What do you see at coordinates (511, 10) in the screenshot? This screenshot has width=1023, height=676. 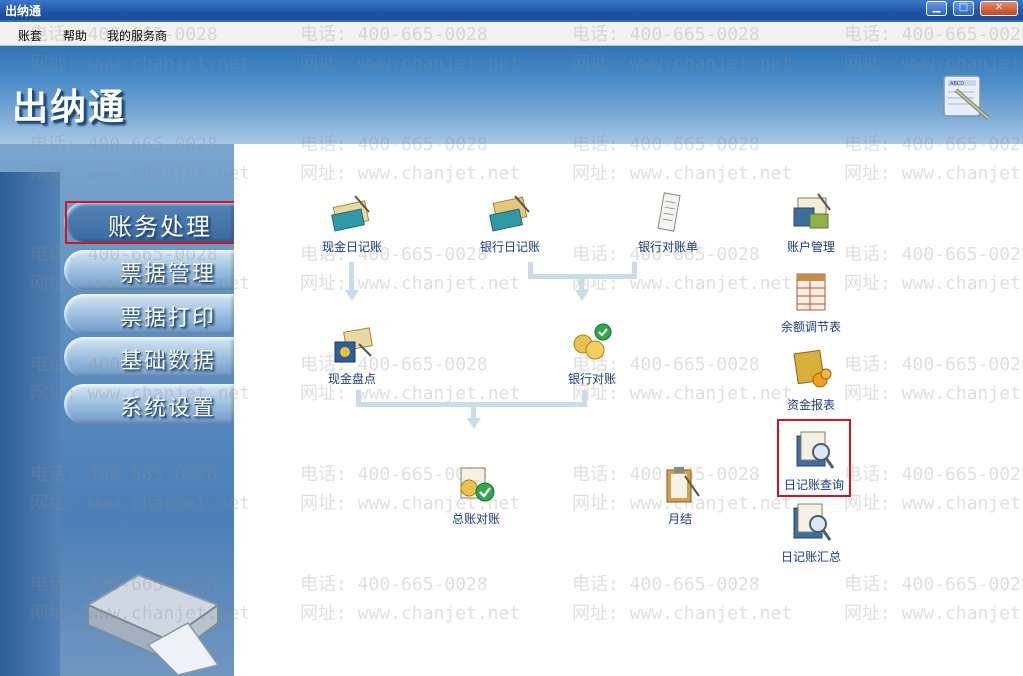 I see `title-bar: 出纳通 ▁ □ ✕` at bounding box center [511, 10].